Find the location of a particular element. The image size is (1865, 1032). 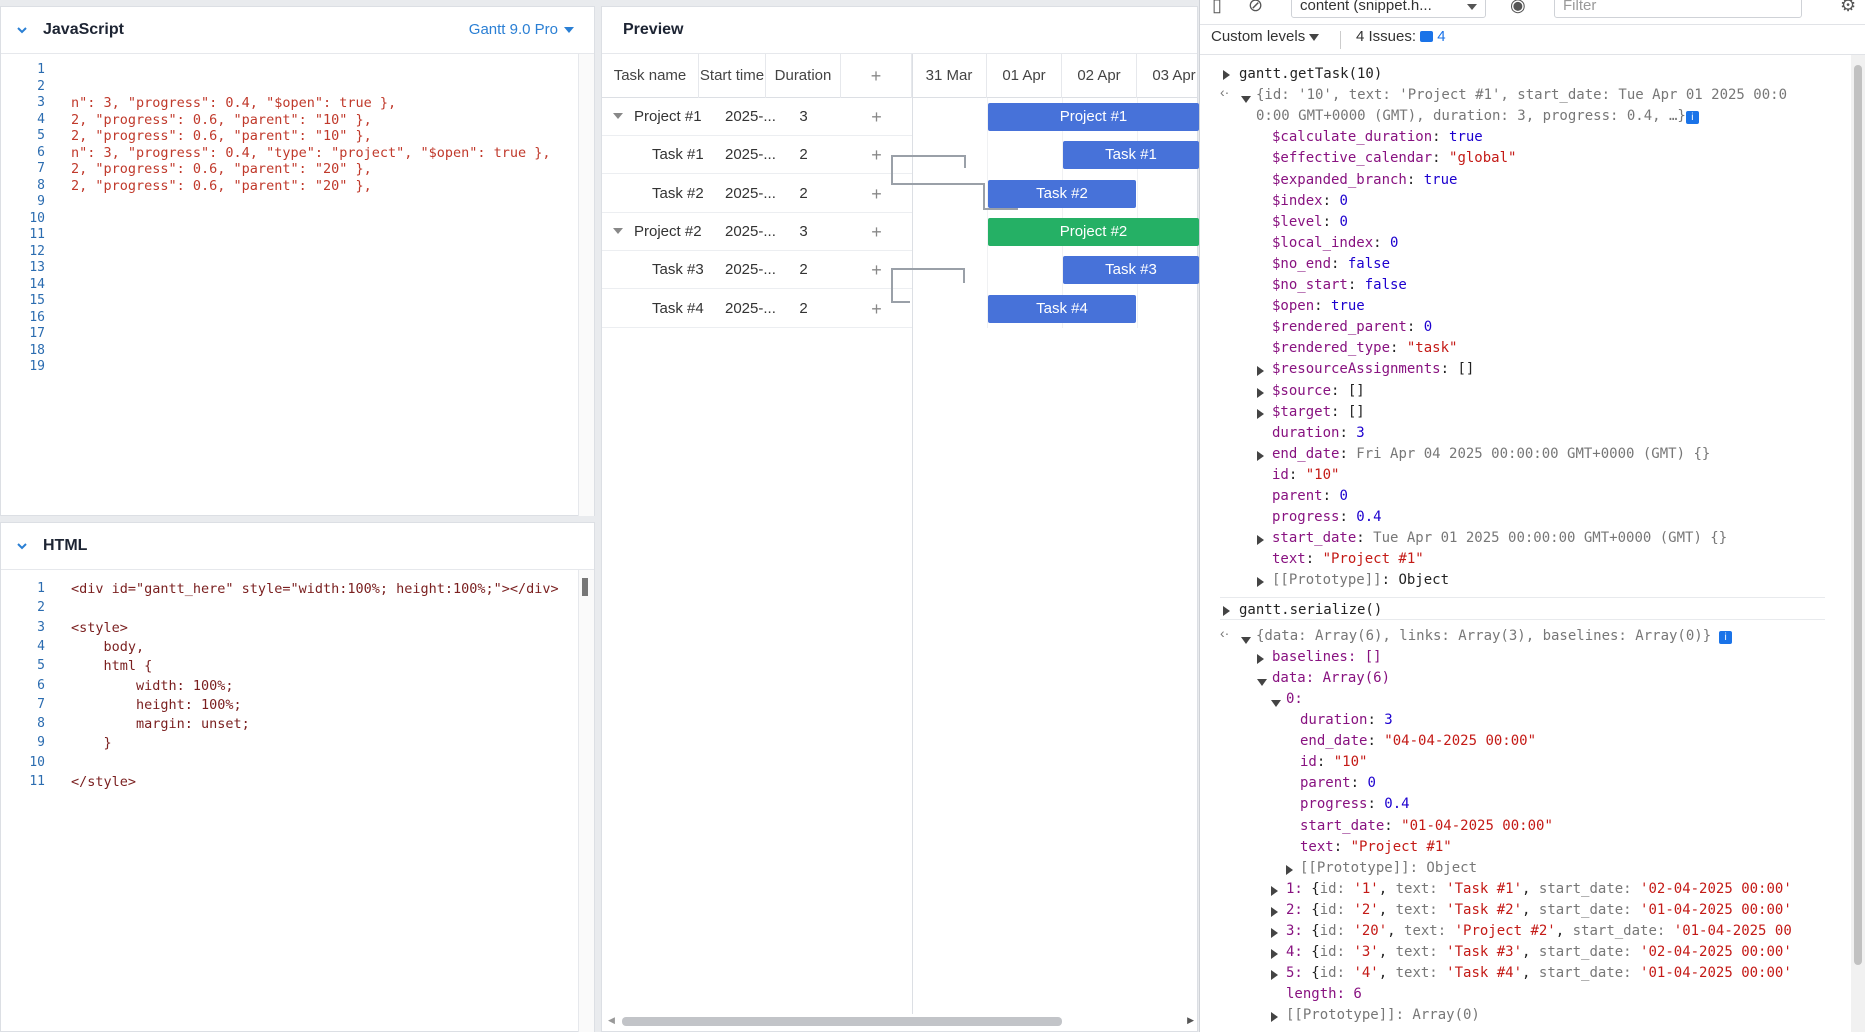

line-number: 3 is located at coordinates (41, 627).